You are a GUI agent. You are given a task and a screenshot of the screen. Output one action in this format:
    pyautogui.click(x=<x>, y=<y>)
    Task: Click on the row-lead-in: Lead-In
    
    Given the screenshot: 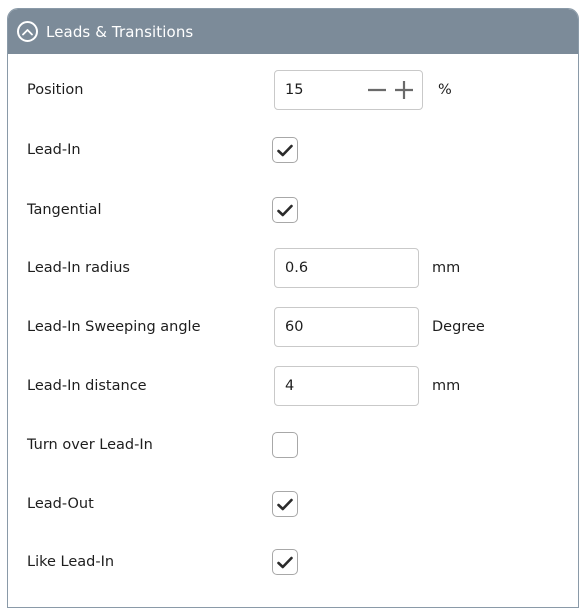 What is the action you would take?
    pyautogui.click(x=290, y=150)
    